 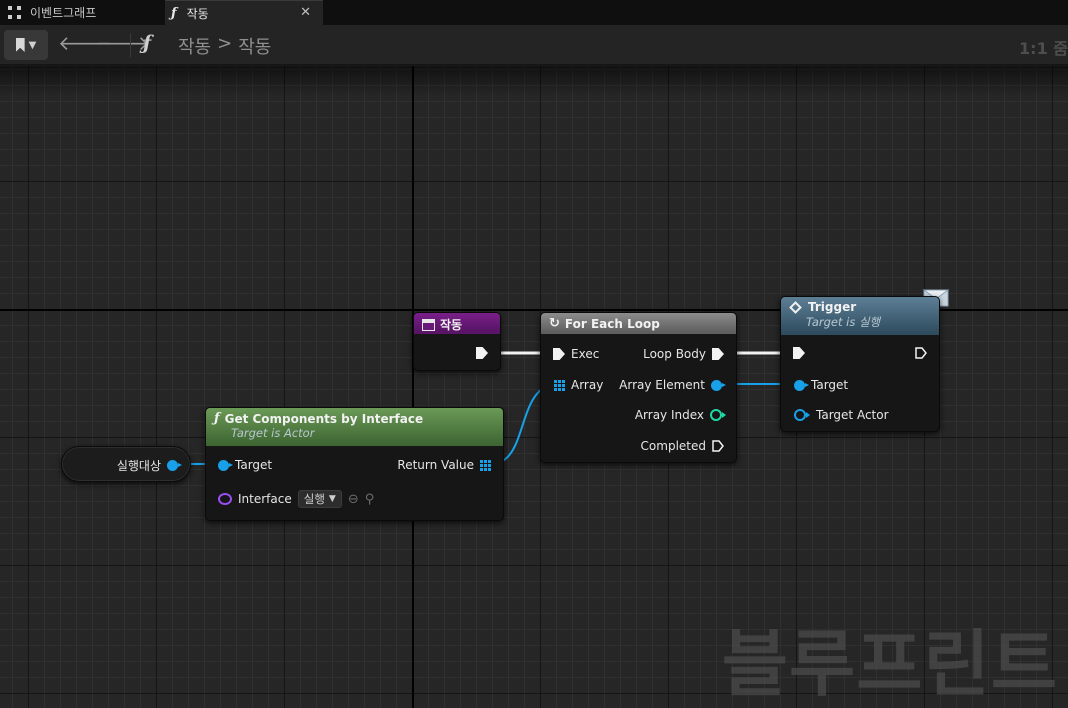 I want to click on return-value-pin: Return Value, so click(x=444, y=465).